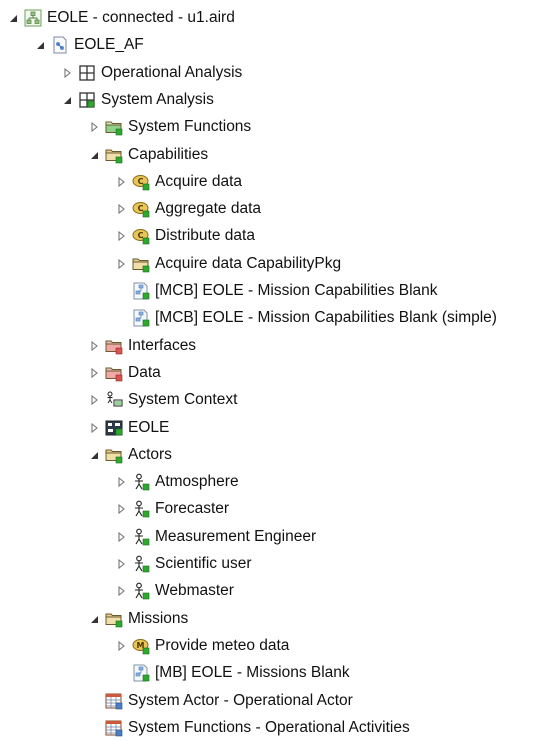  I want to click on actor-package-icon, so click(114, 455).